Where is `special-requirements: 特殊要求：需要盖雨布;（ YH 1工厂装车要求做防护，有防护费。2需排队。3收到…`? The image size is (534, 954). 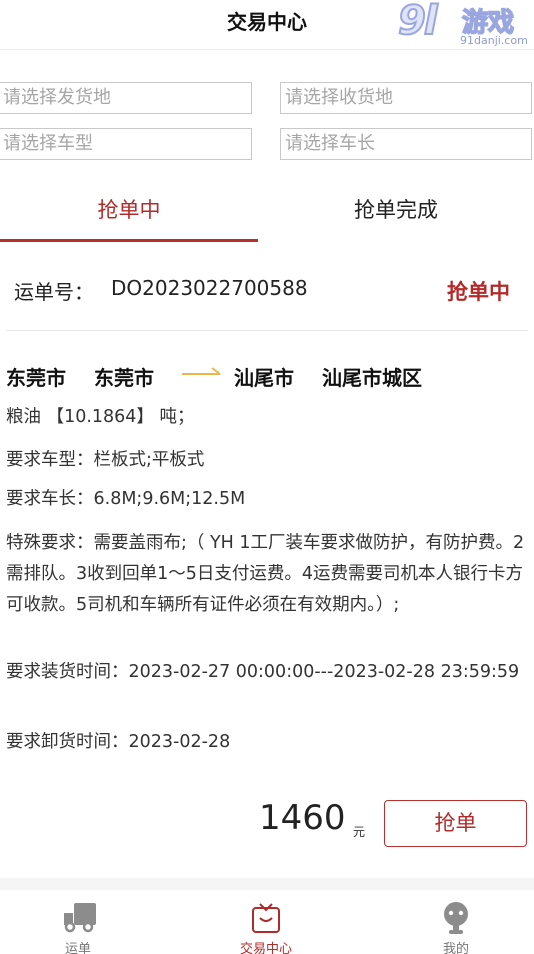 special-requirements: 特殊要求：需要盖雨布;（ YH 1工厂装车要求做防护，有防护费。2需排队。3收到… is located at coordinates (265, 574).